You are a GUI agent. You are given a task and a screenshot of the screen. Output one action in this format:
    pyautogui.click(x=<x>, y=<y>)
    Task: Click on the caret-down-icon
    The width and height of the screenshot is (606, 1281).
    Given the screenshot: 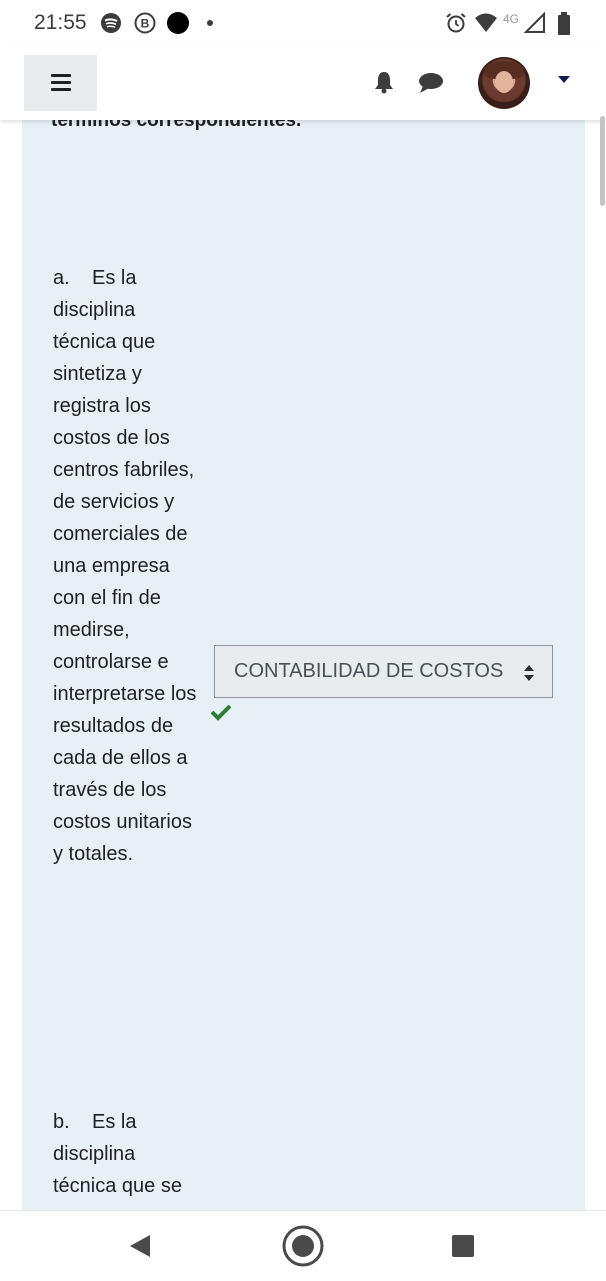 What is the action you would take?
    pyautogui.click(x=564, y=80)
    